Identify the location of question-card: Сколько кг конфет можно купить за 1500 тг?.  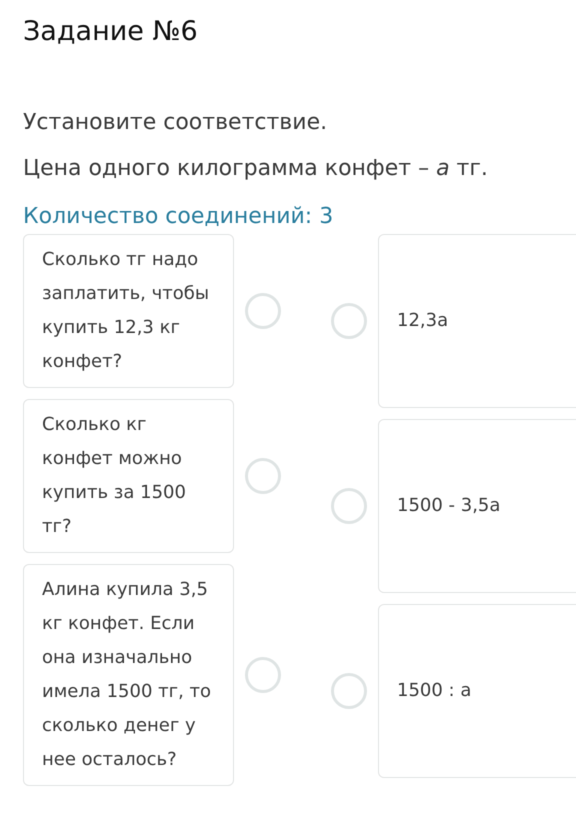
(128, 476).